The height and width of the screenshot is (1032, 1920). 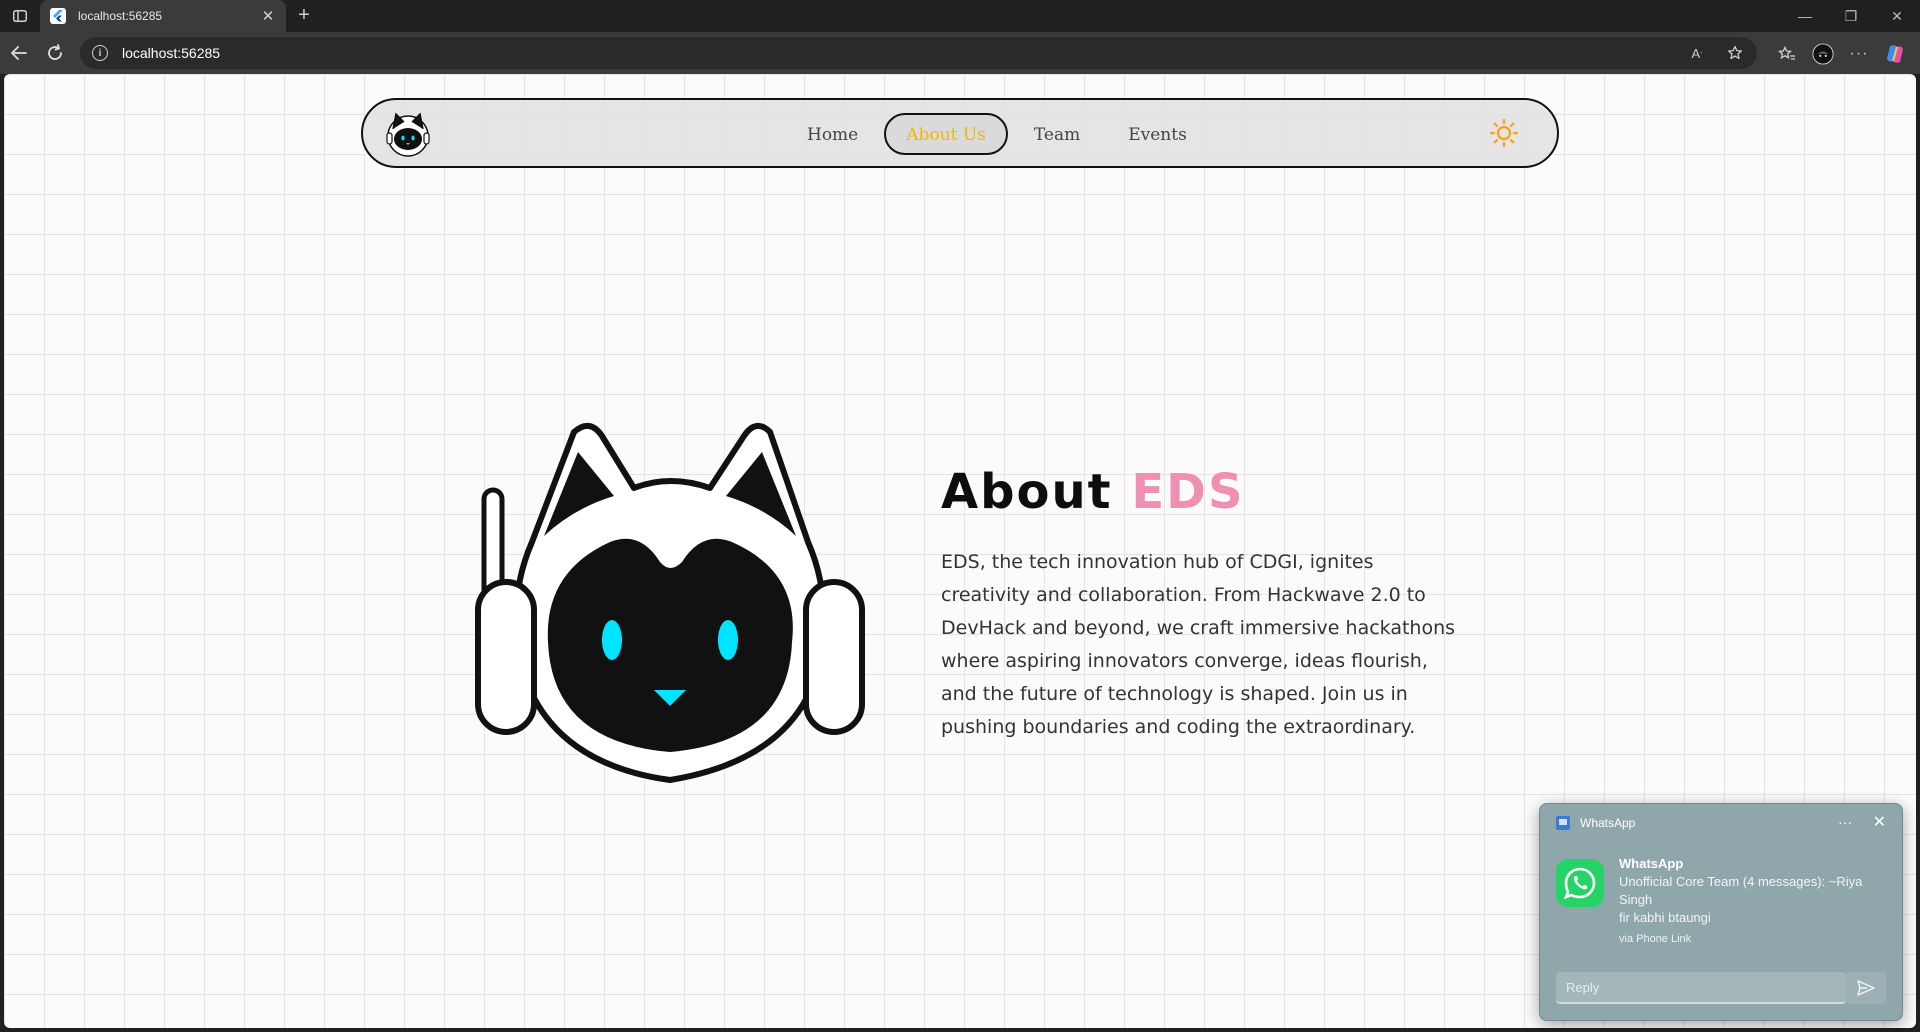 I want to click on send-icon, so click(x=1866, y=988).